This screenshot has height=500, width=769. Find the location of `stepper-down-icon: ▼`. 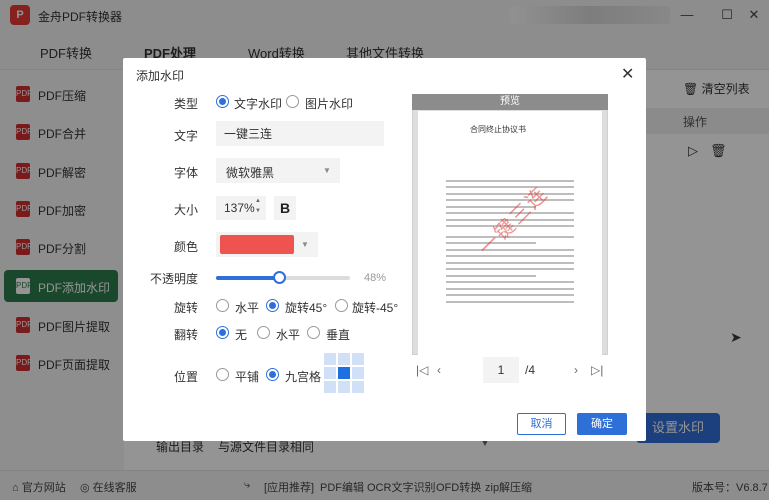

stepper-down-icon: ▼ is located at coordinates (258, 211).